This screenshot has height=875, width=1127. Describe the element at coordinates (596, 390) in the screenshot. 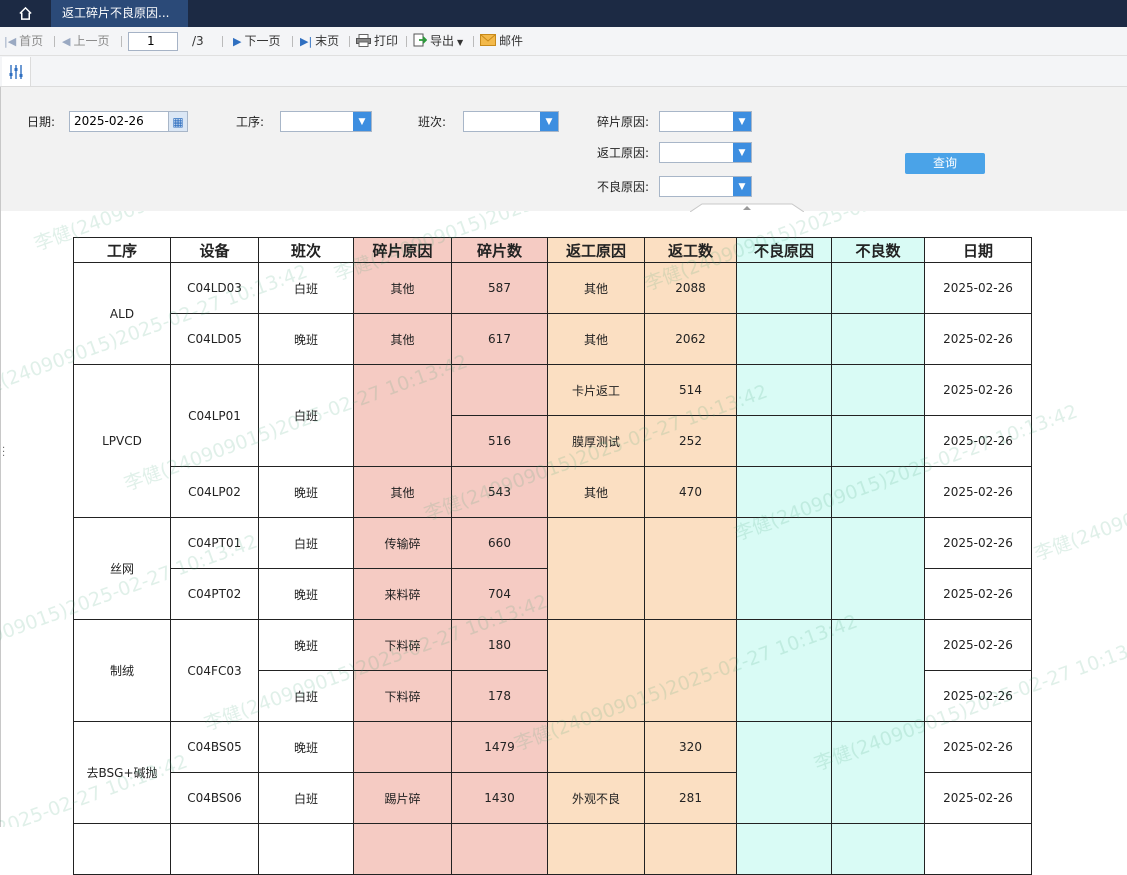

I see `rework-reason-cell: 卡片返工` at that location.